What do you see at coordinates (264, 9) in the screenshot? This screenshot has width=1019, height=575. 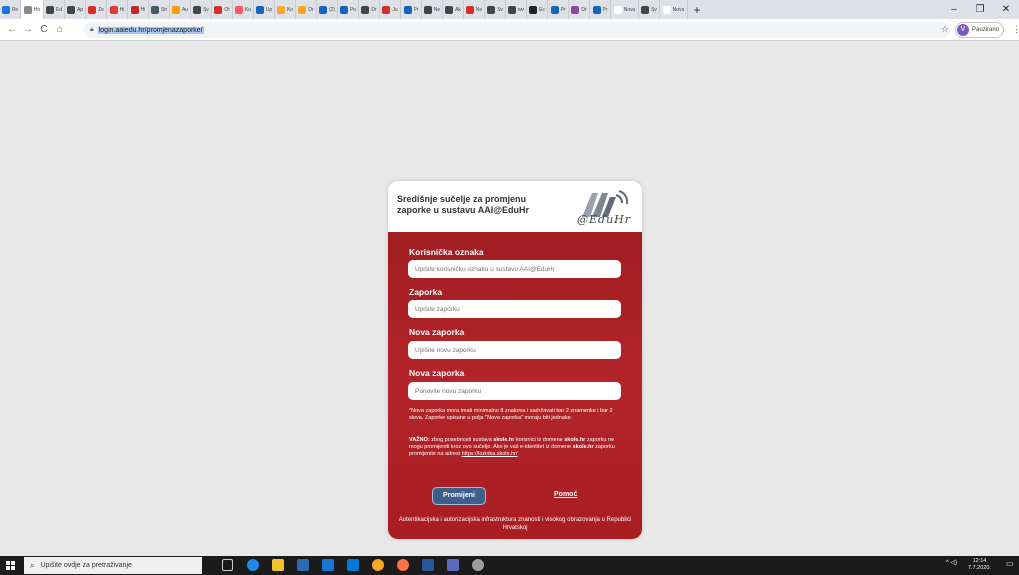 I see `browser-tab: Up` at bounding box center [264, 9].